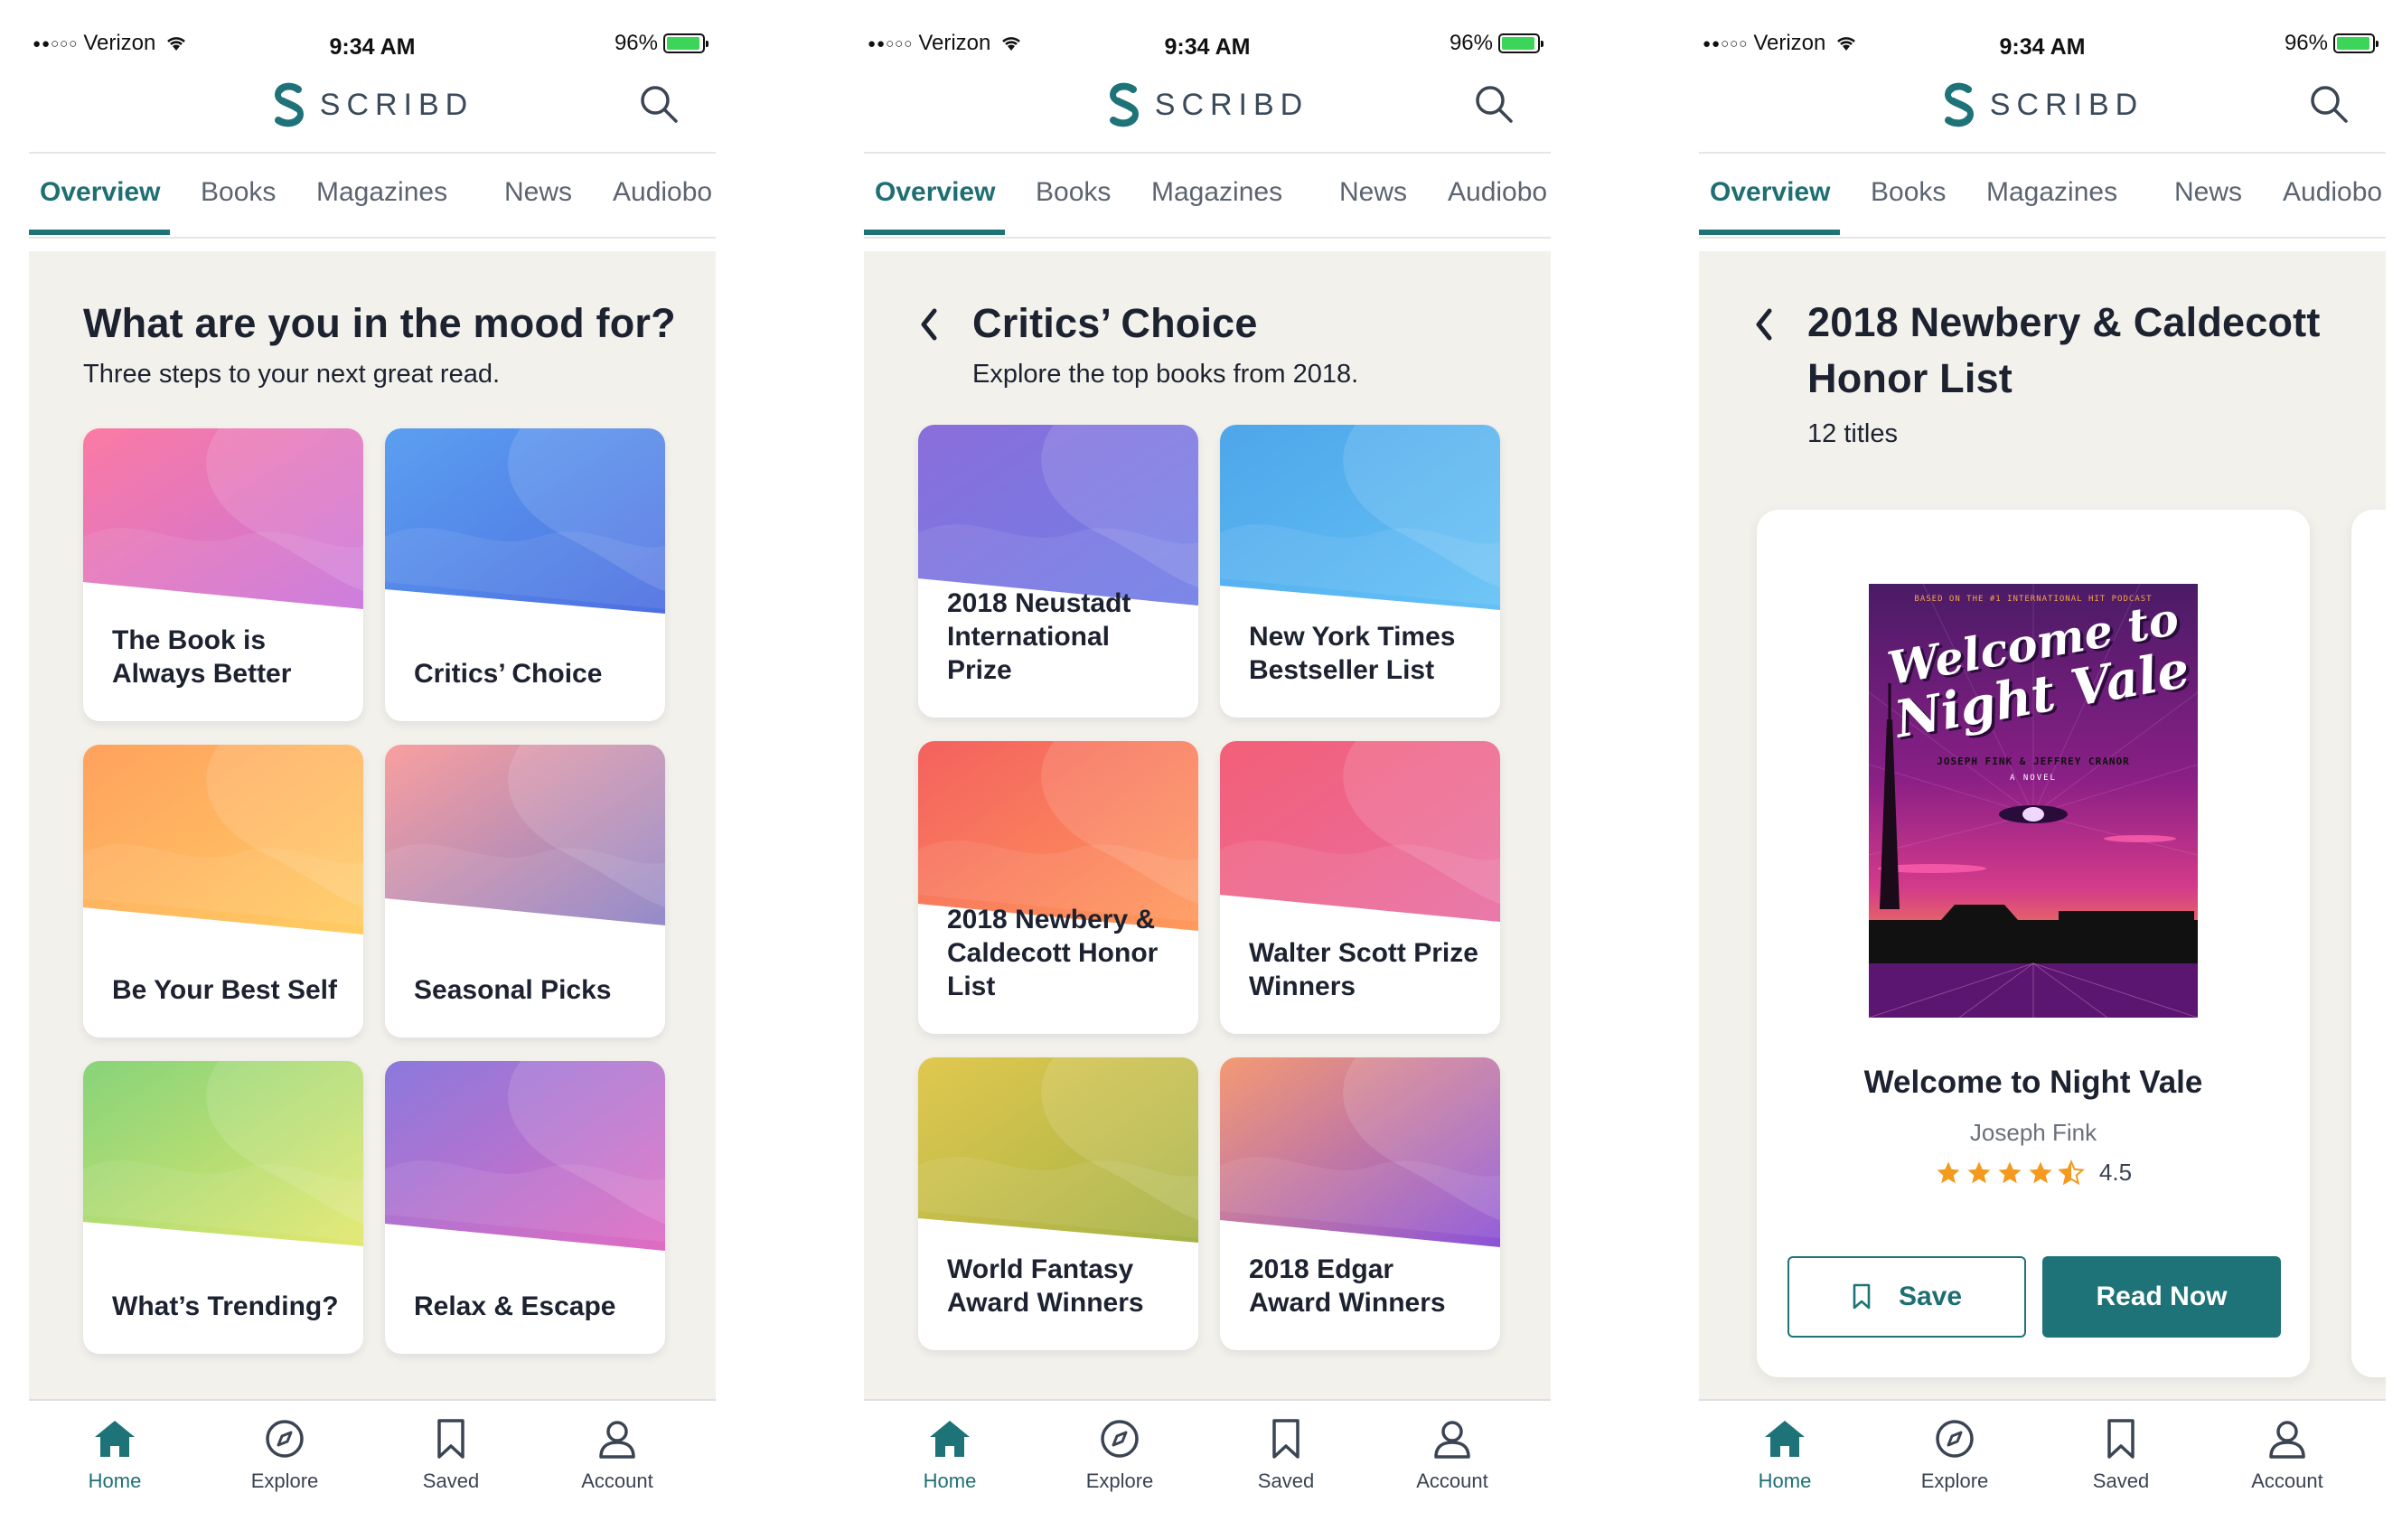 Image resolution: width=2402 pixels, height=1540 pixels. Describe the element at coordinates (1979, 1172) in the screenshot. I see `star-full-icon` at that location.